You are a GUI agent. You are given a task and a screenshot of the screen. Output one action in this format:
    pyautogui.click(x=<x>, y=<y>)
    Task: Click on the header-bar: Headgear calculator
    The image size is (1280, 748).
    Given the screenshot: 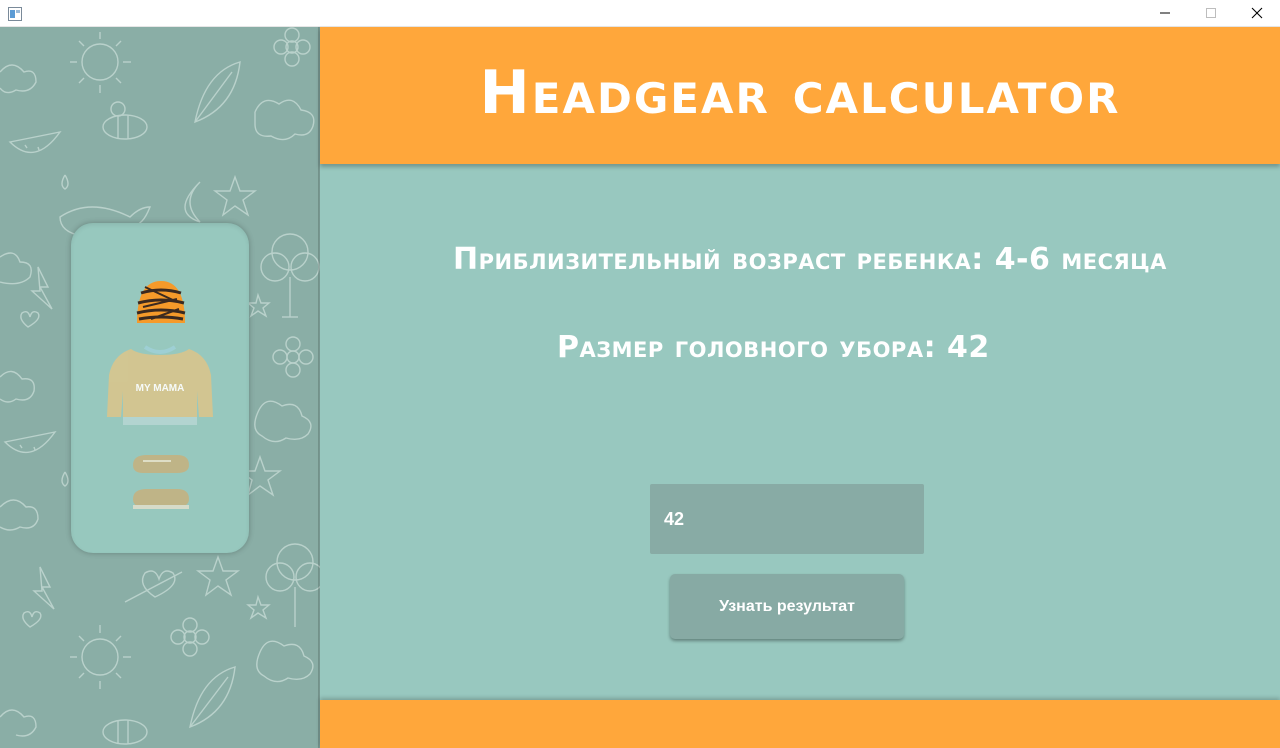 What is the action you would take?
    pyautogui.click(x=800, y=95)
    